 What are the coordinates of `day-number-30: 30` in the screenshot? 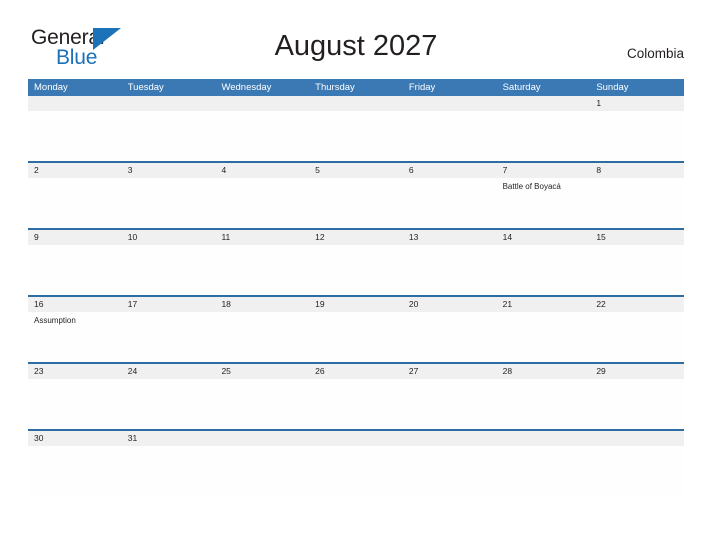 It's located at (75, 438).